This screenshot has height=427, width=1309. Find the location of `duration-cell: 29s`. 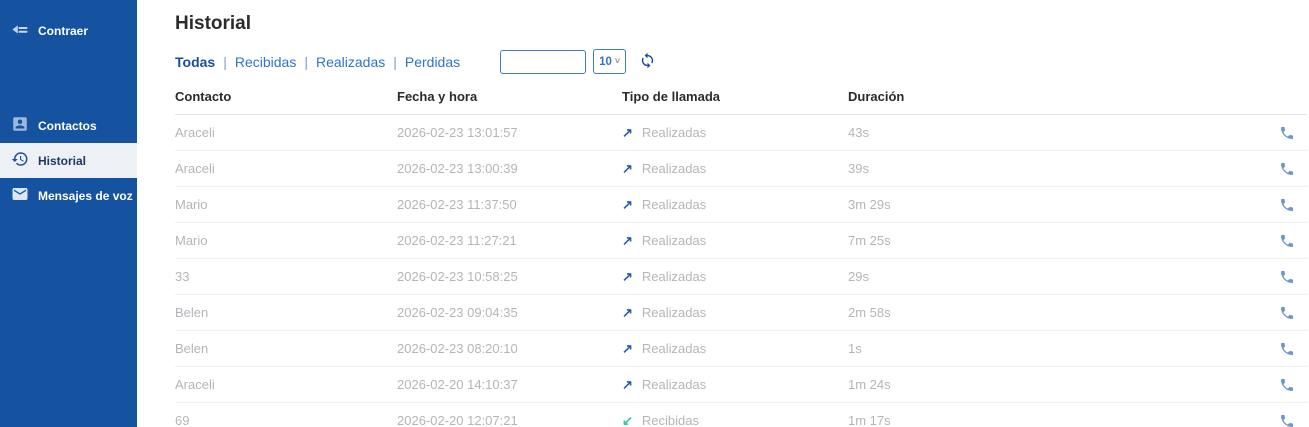

duration-cell: 29s is located at coordinates (858, 276).